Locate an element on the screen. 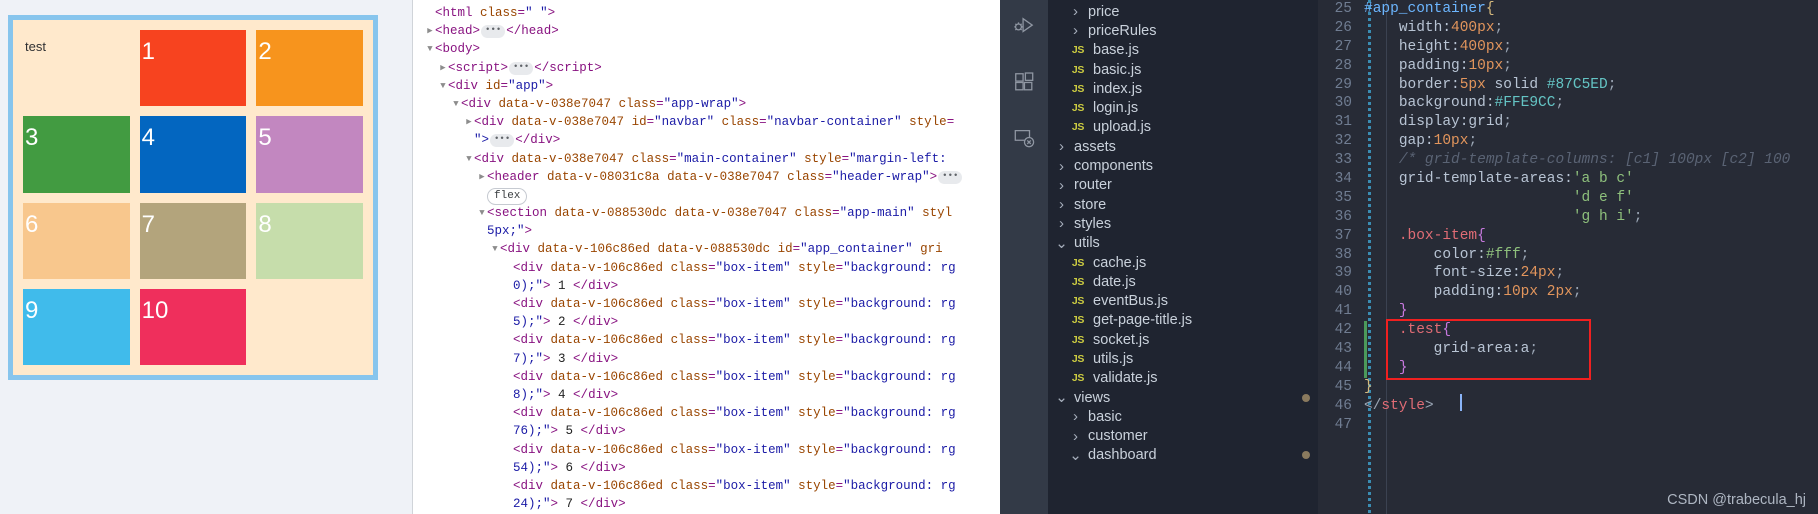 This screenshot has width=1818, height=514. editor-line: 44 } is located at coordinates (1568, 368).